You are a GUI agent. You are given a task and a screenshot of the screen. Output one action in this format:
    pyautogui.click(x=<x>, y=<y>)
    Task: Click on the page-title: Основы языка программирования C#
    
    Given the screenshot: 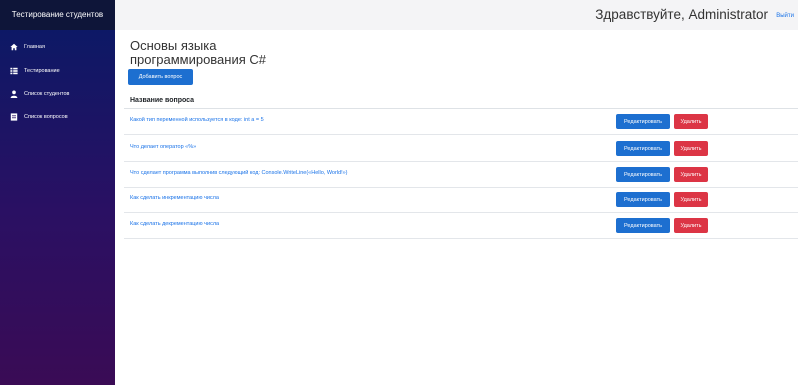 What is the action you would take?
    pyautogui.click(x=198, y=52)
    